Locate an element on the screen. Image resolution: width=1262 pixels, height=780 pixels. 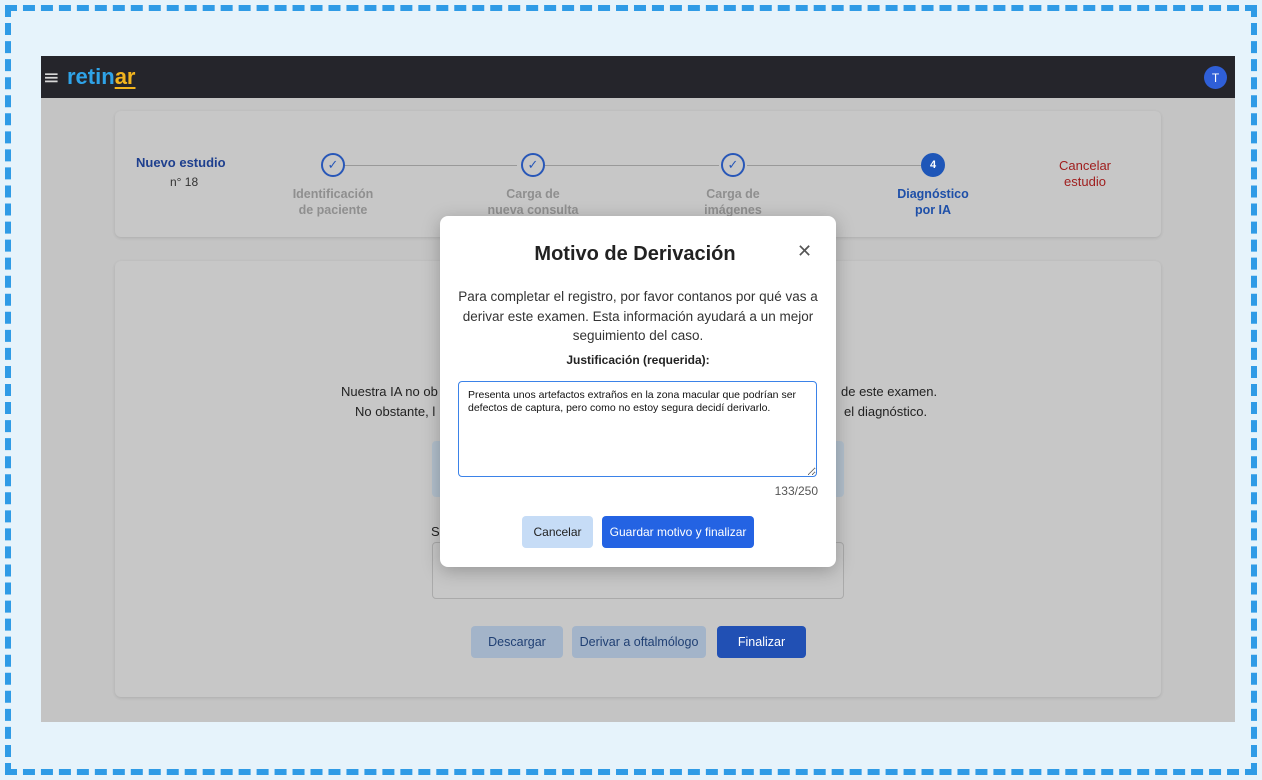
modal-title: Motivo de Derivación is located at coordinates (635, 254).